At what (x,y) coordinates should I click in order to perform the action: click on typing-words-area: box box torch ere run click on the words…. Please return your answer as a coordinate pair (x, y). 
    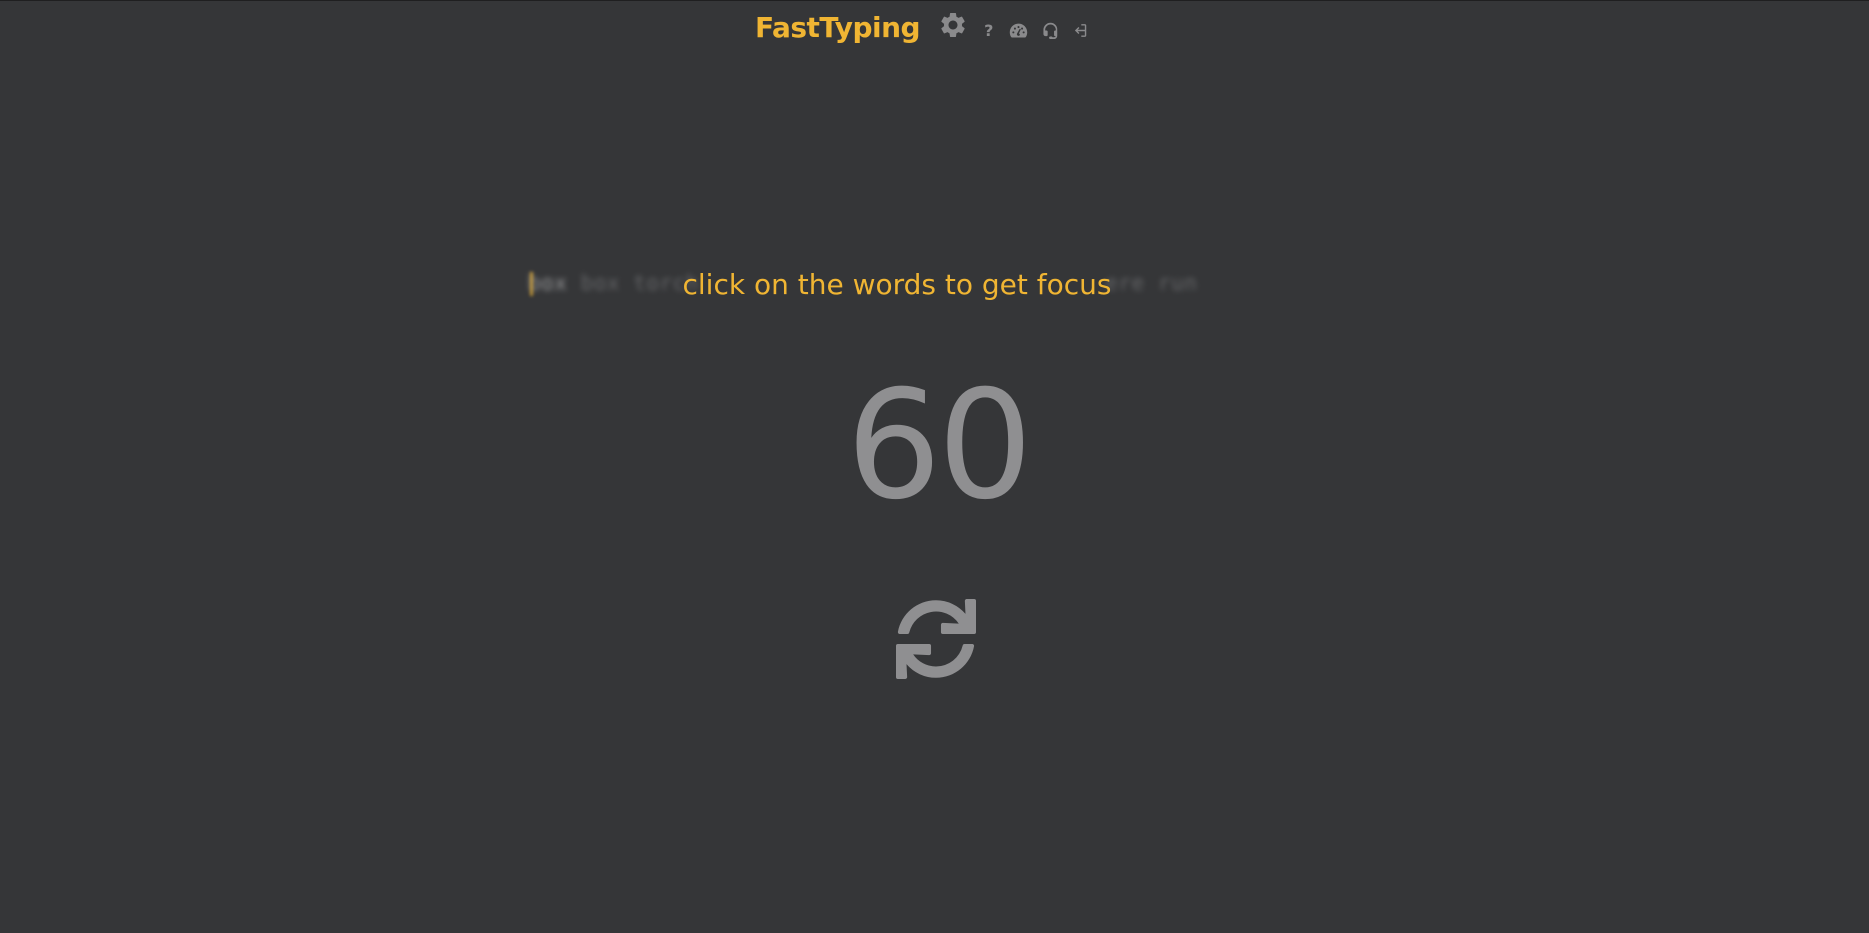
    Looking at the image, I should click on (893, 285).